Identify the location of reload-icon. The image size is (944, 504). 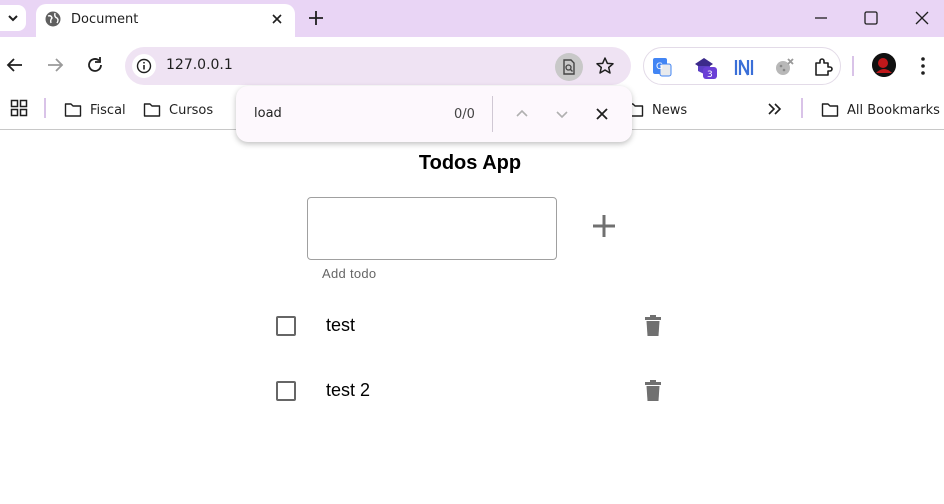
(95, 65).